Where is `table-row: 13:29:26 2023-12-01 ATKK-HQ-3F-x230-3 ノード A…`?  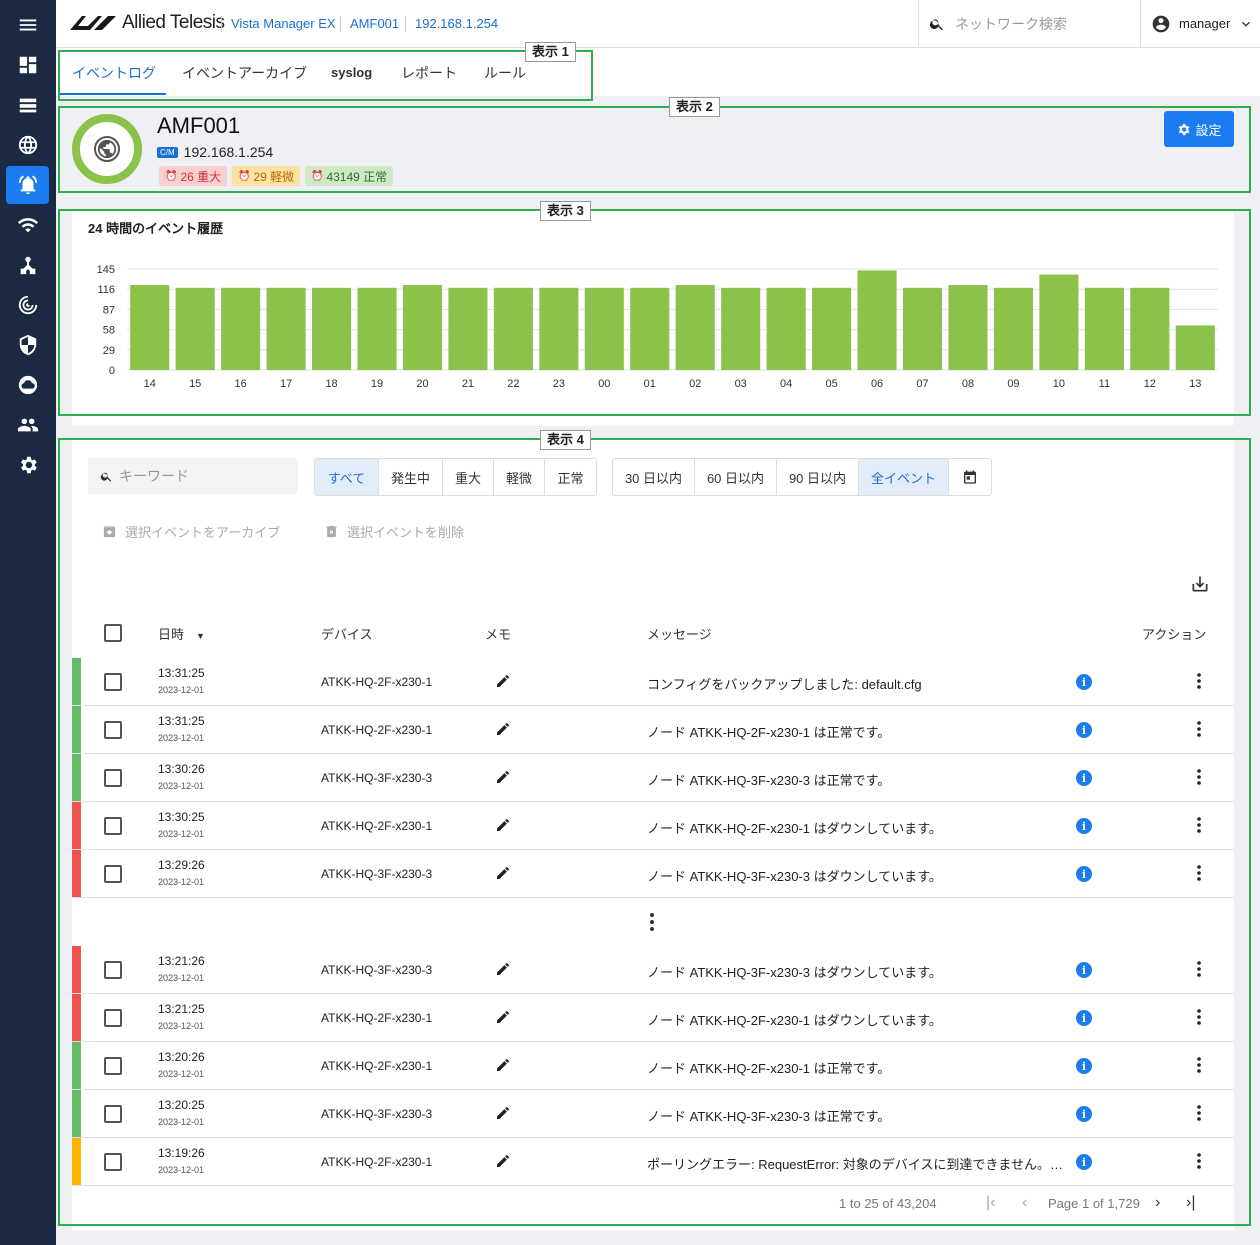
table-row: 13:29:26 2023-12-01 ATKK-HQ-3F-x230-3 ノード A… is located at coordinates (653, 874).